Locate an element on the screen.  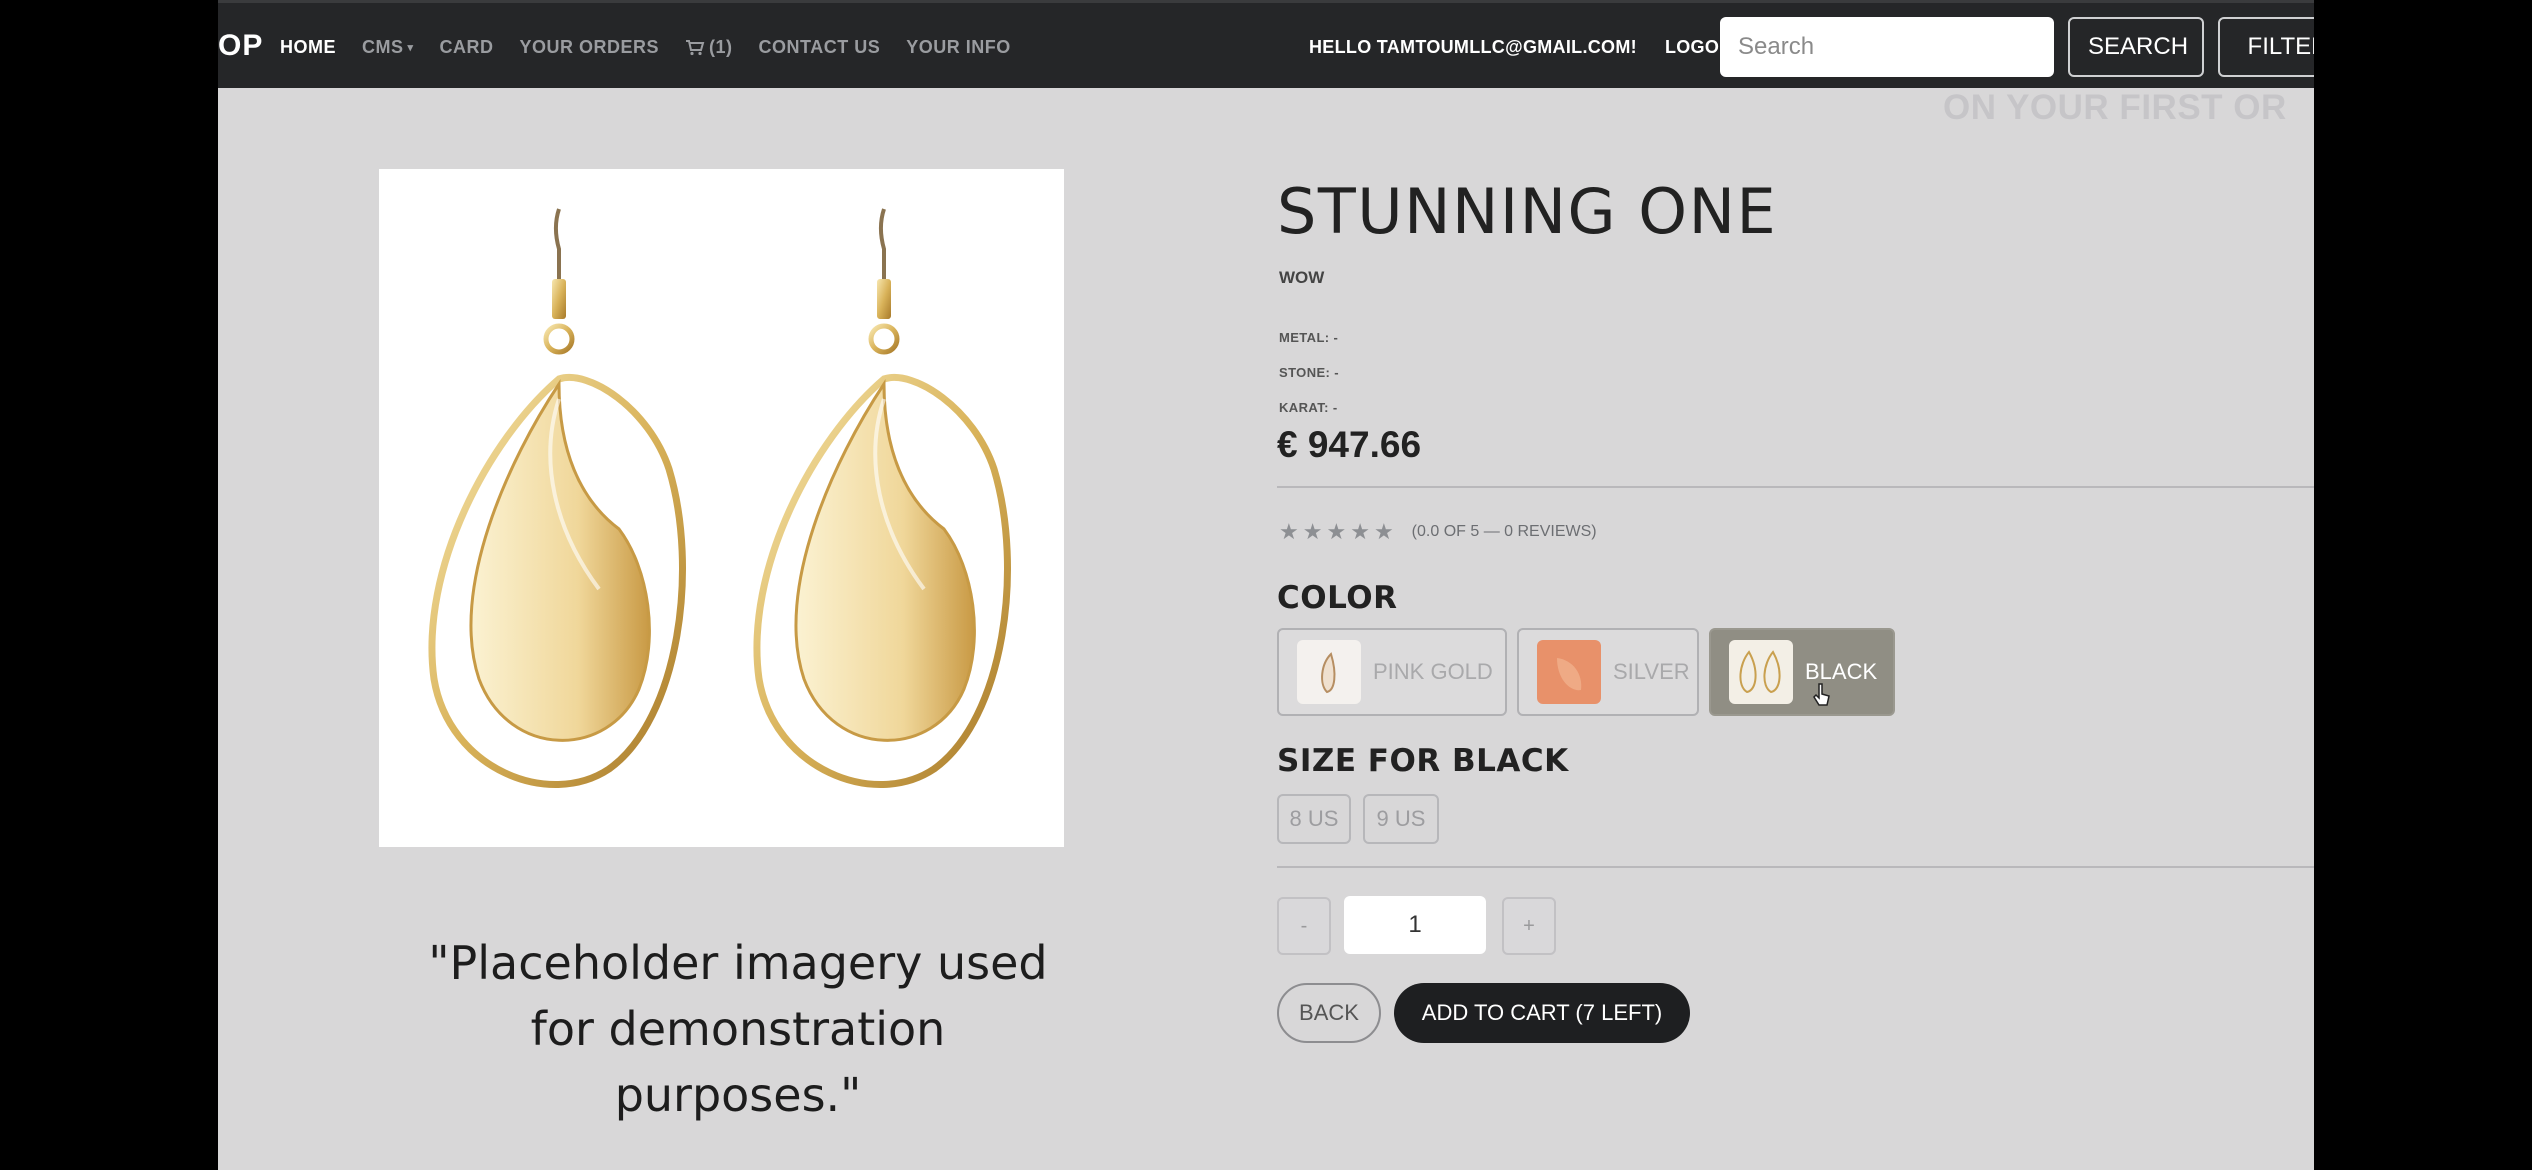
color-heading: COLOR is located at coordinates (1337, 598).